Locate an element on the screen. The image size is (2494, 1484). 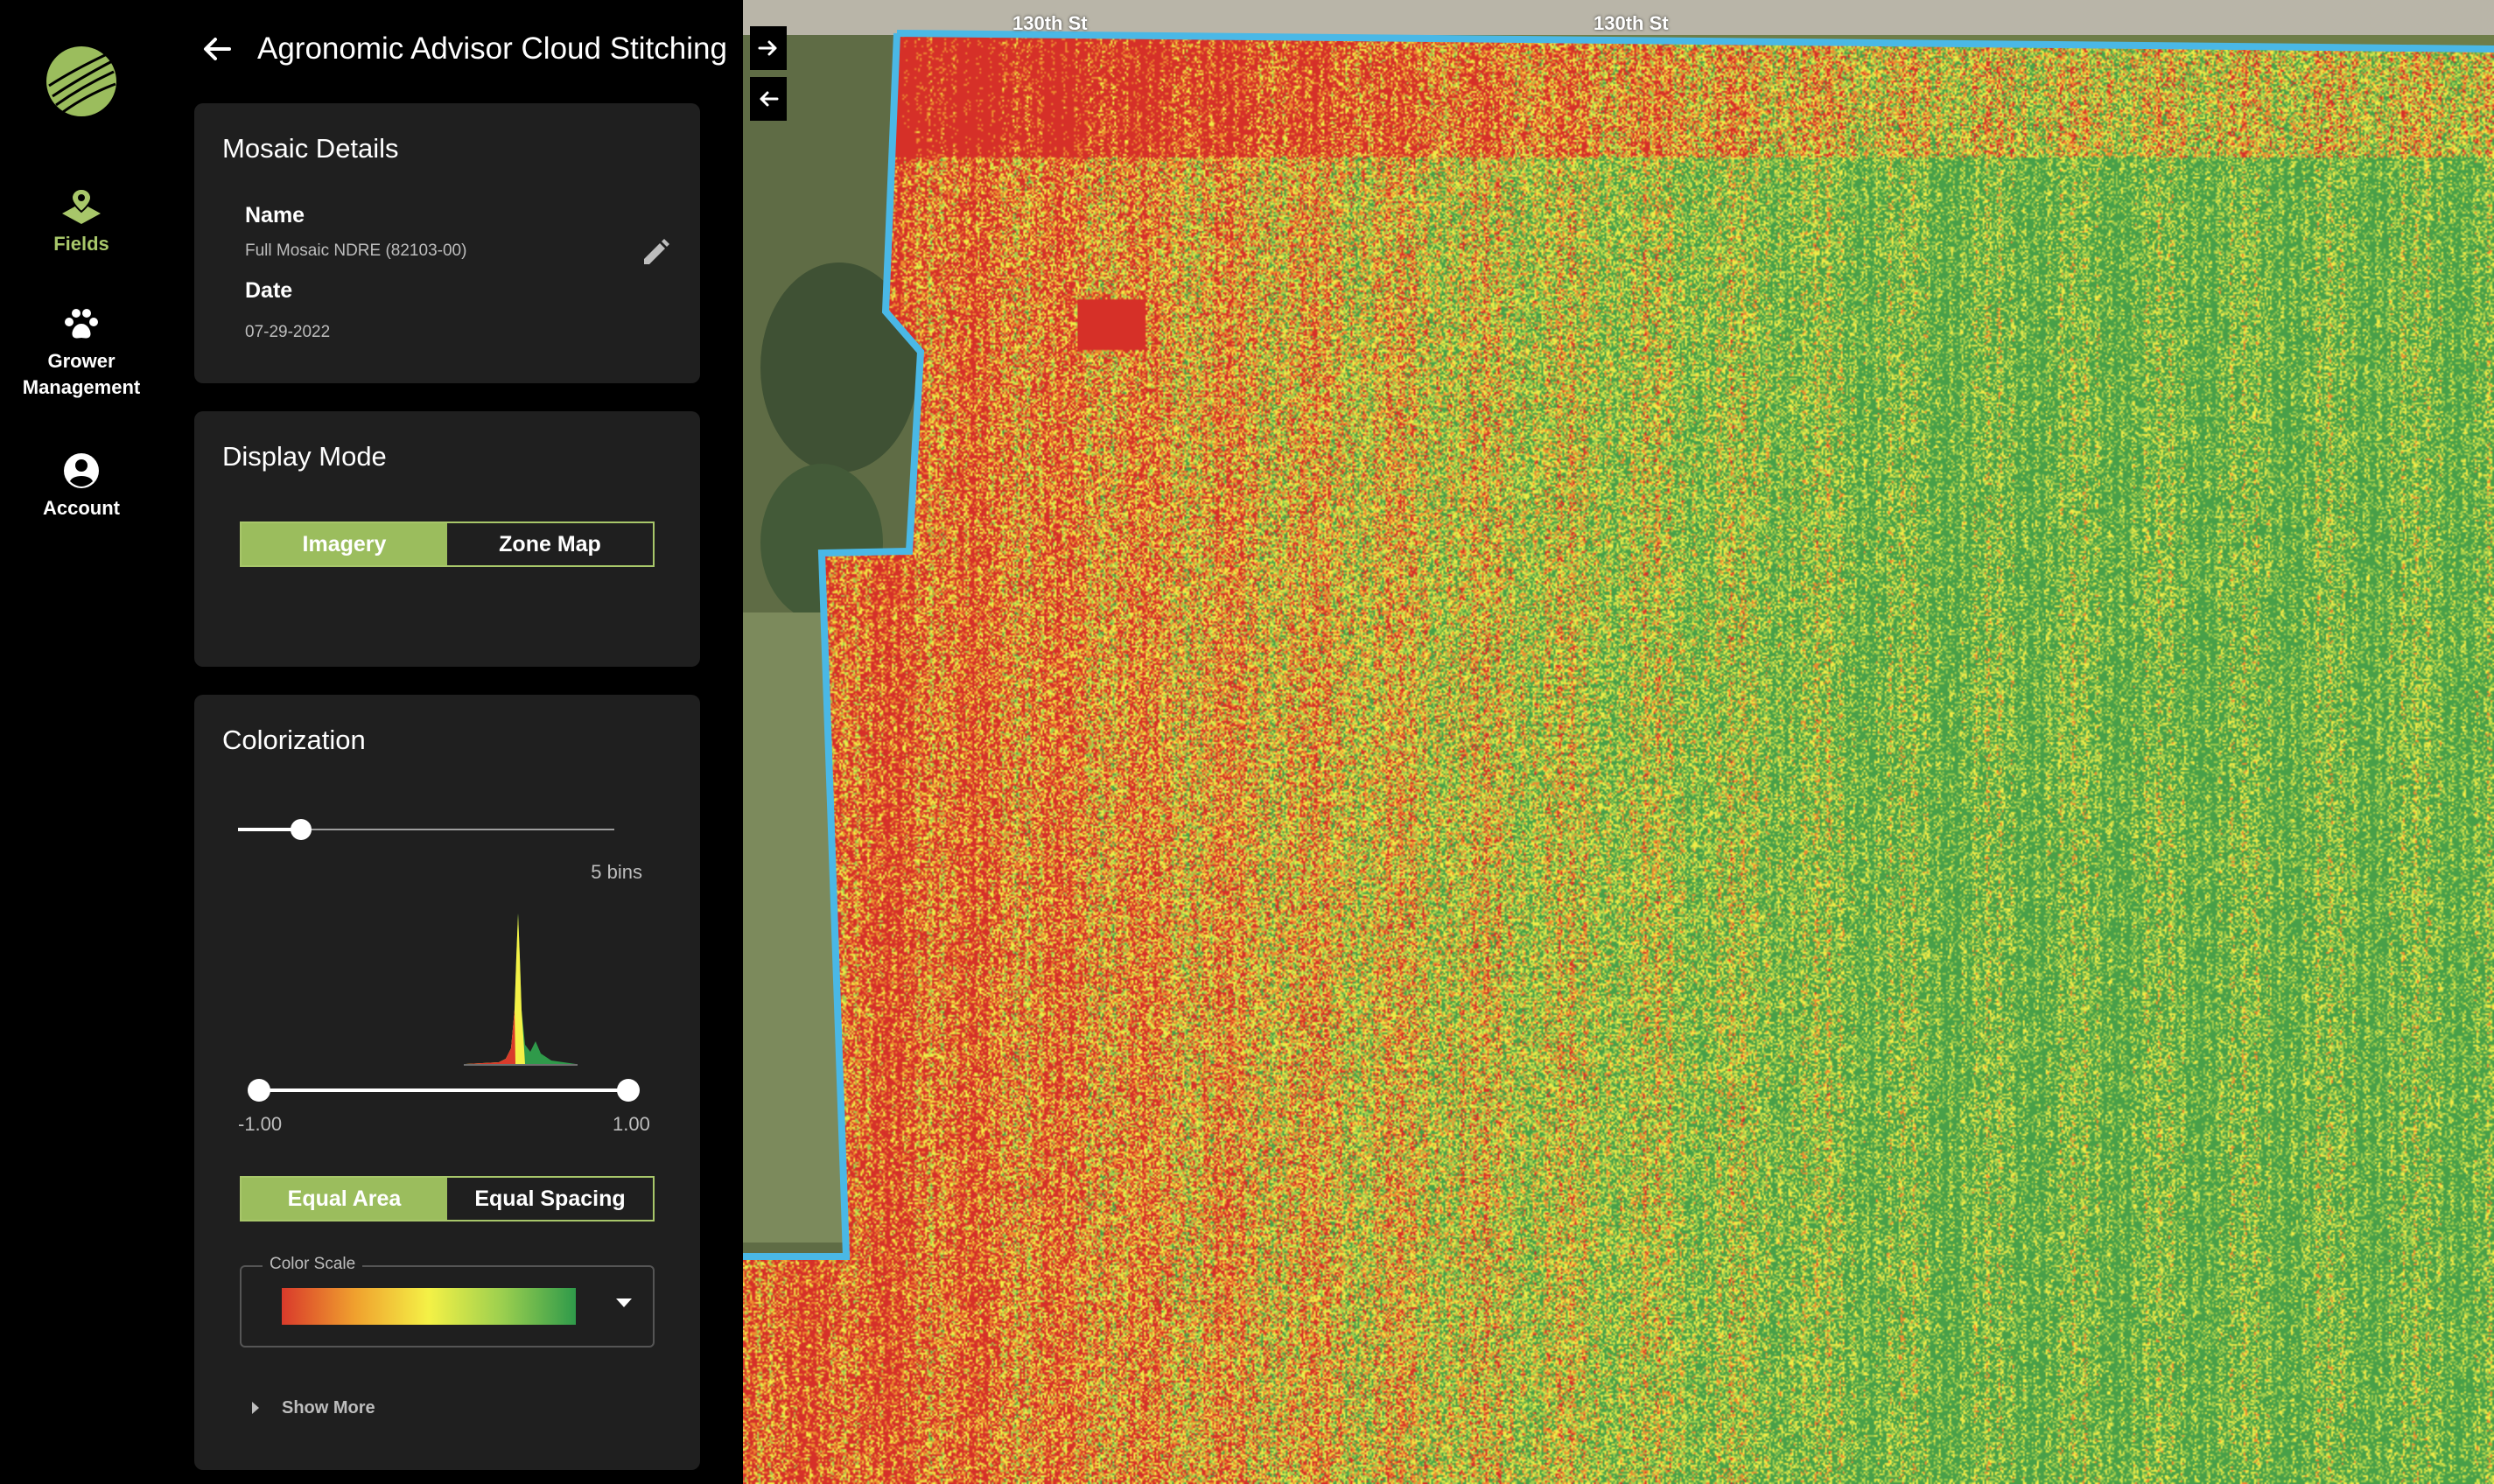
nav-label-fields: Fields is located at coordinates (81, 244).